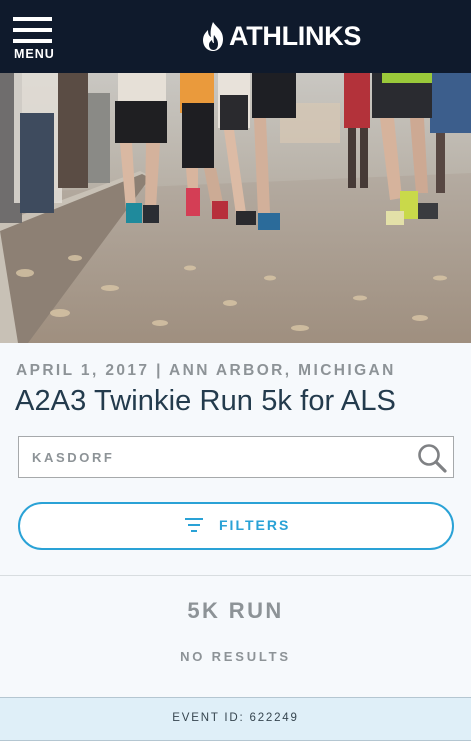 The image size is (471, 741). What do you see at coordinates (235, 656) in the screenshot?
I see `no-results-message: NO RESULTS` at bounding box center [235, 656].